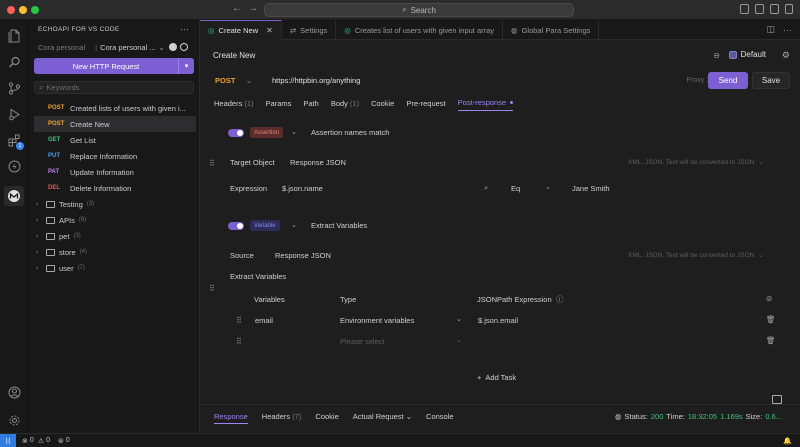 This screenshot has width=800, height=447. I want to click on ports-count: 0, so click(68, 440).